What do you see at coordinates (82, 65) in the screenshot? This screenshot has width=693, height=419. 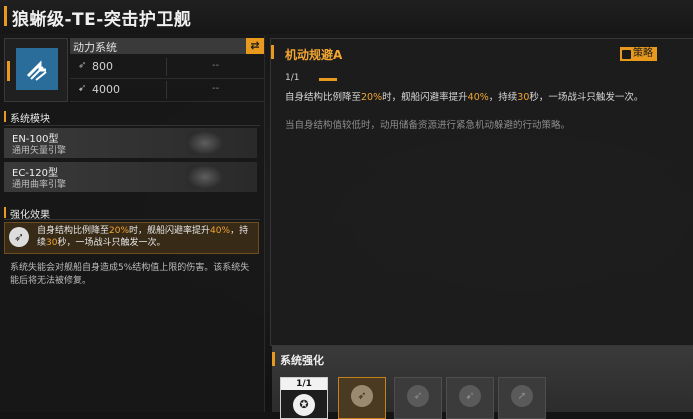 I see `engine-power-icon: ➶` at bounding box center [82, 65].